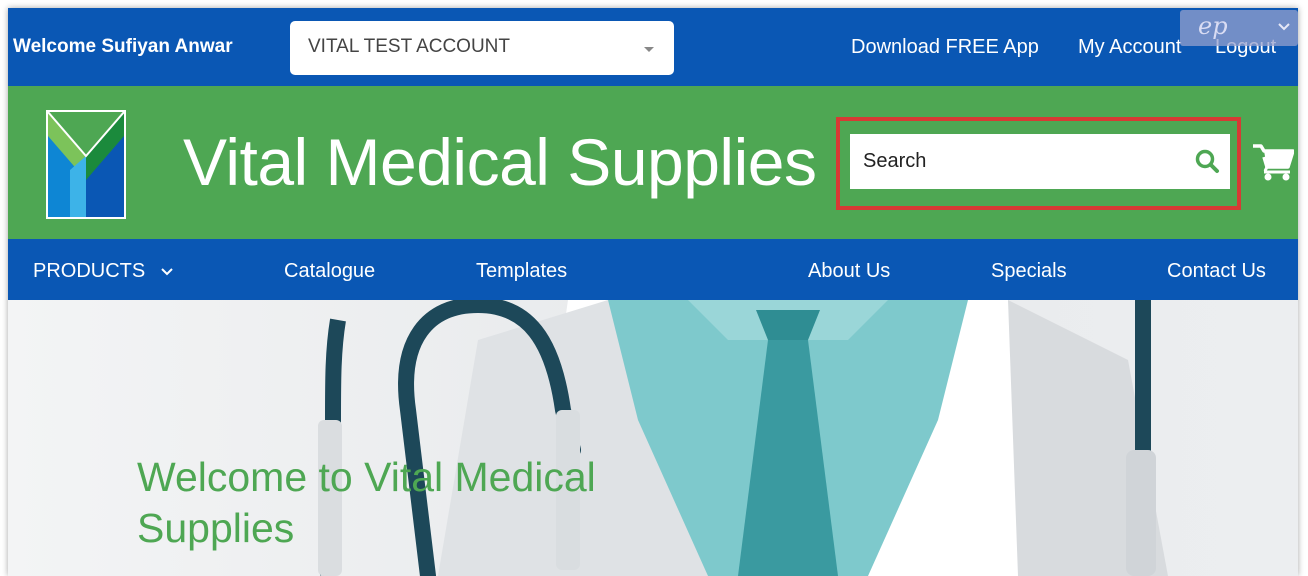  Describe the element at coordinates (1015, 161) in the screenshot. I see `search-input` at that location.